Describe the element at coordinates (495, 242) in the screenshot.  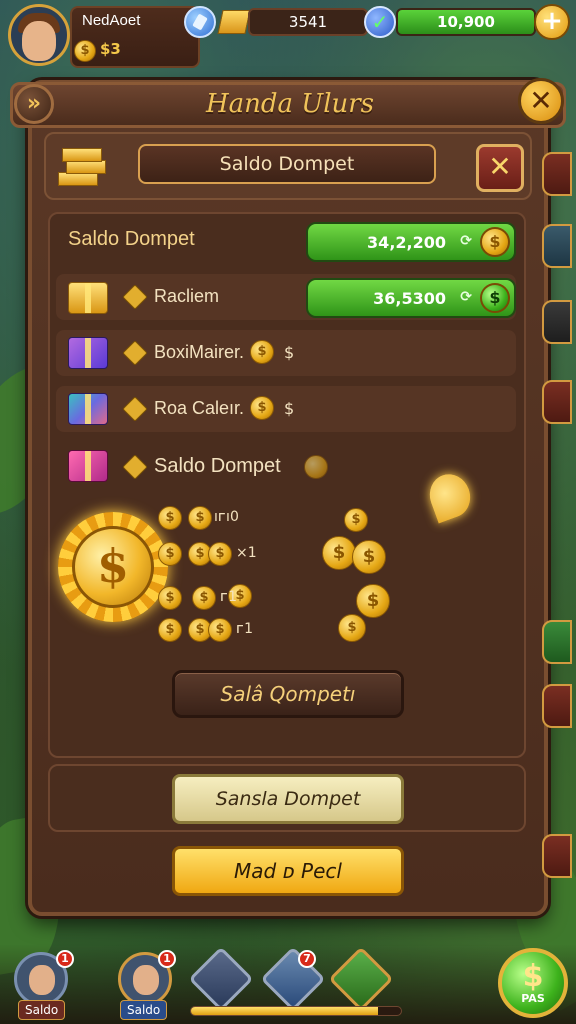
I see `gold-coin-icon: $` at that location.